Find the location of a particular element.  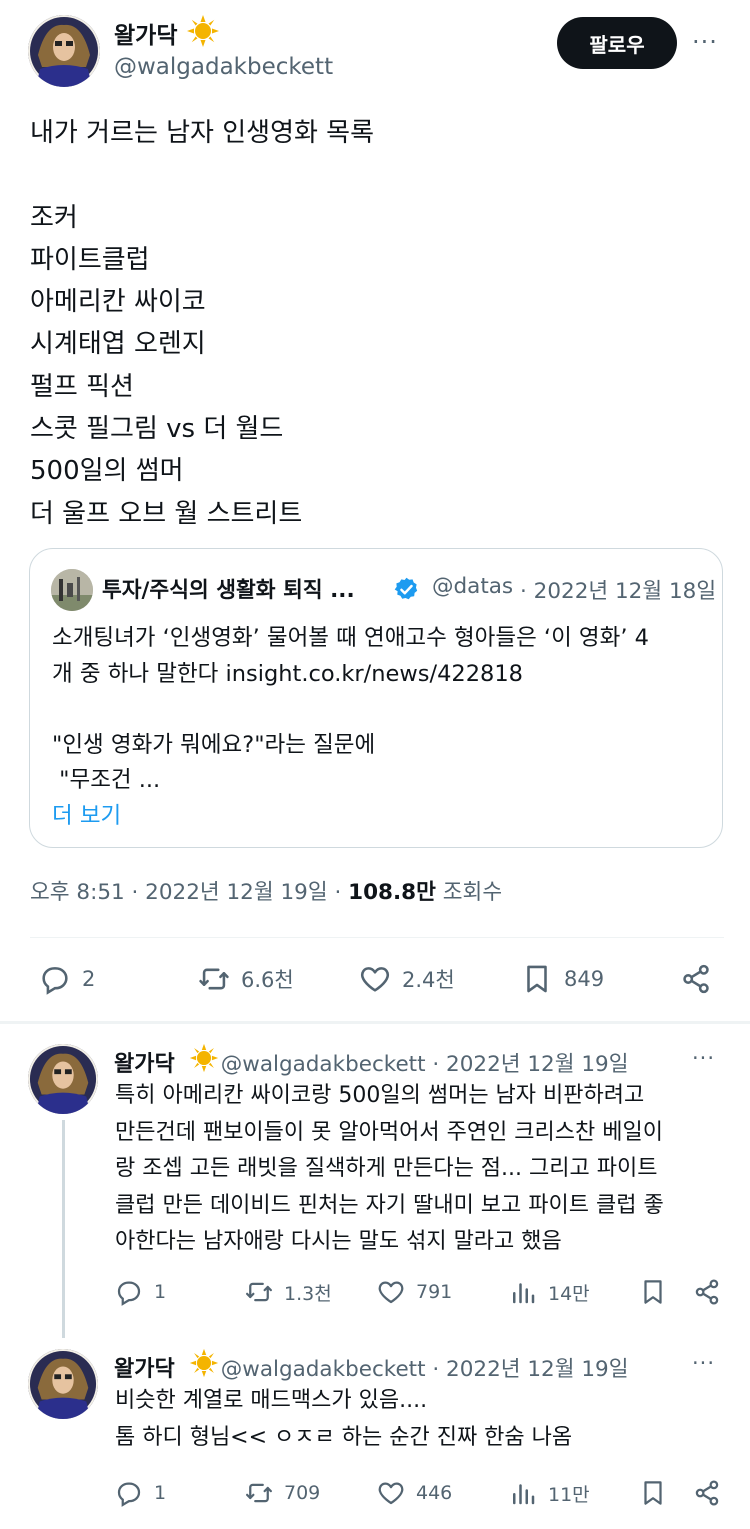

views-button: 14만 is located at coordinates (549, 1292).